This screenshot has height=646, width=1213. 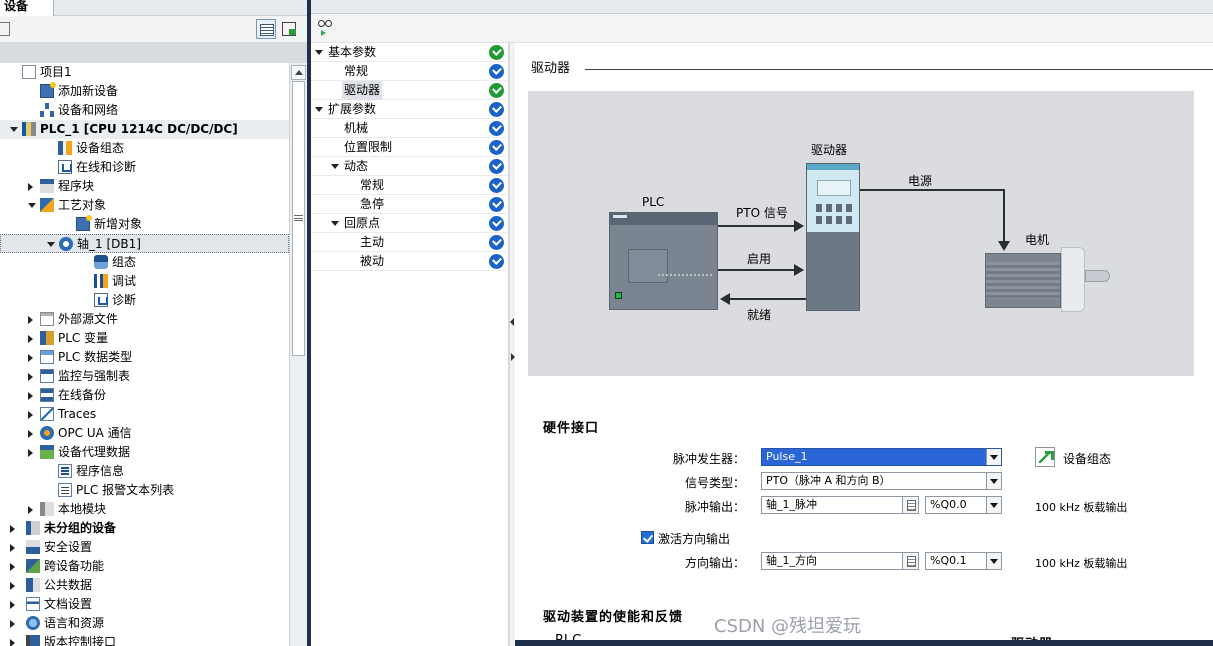 What do you see at coordinates (266, 29) in the screenshot?
I see `overview-view-icon` at bounding box center [266, 29].